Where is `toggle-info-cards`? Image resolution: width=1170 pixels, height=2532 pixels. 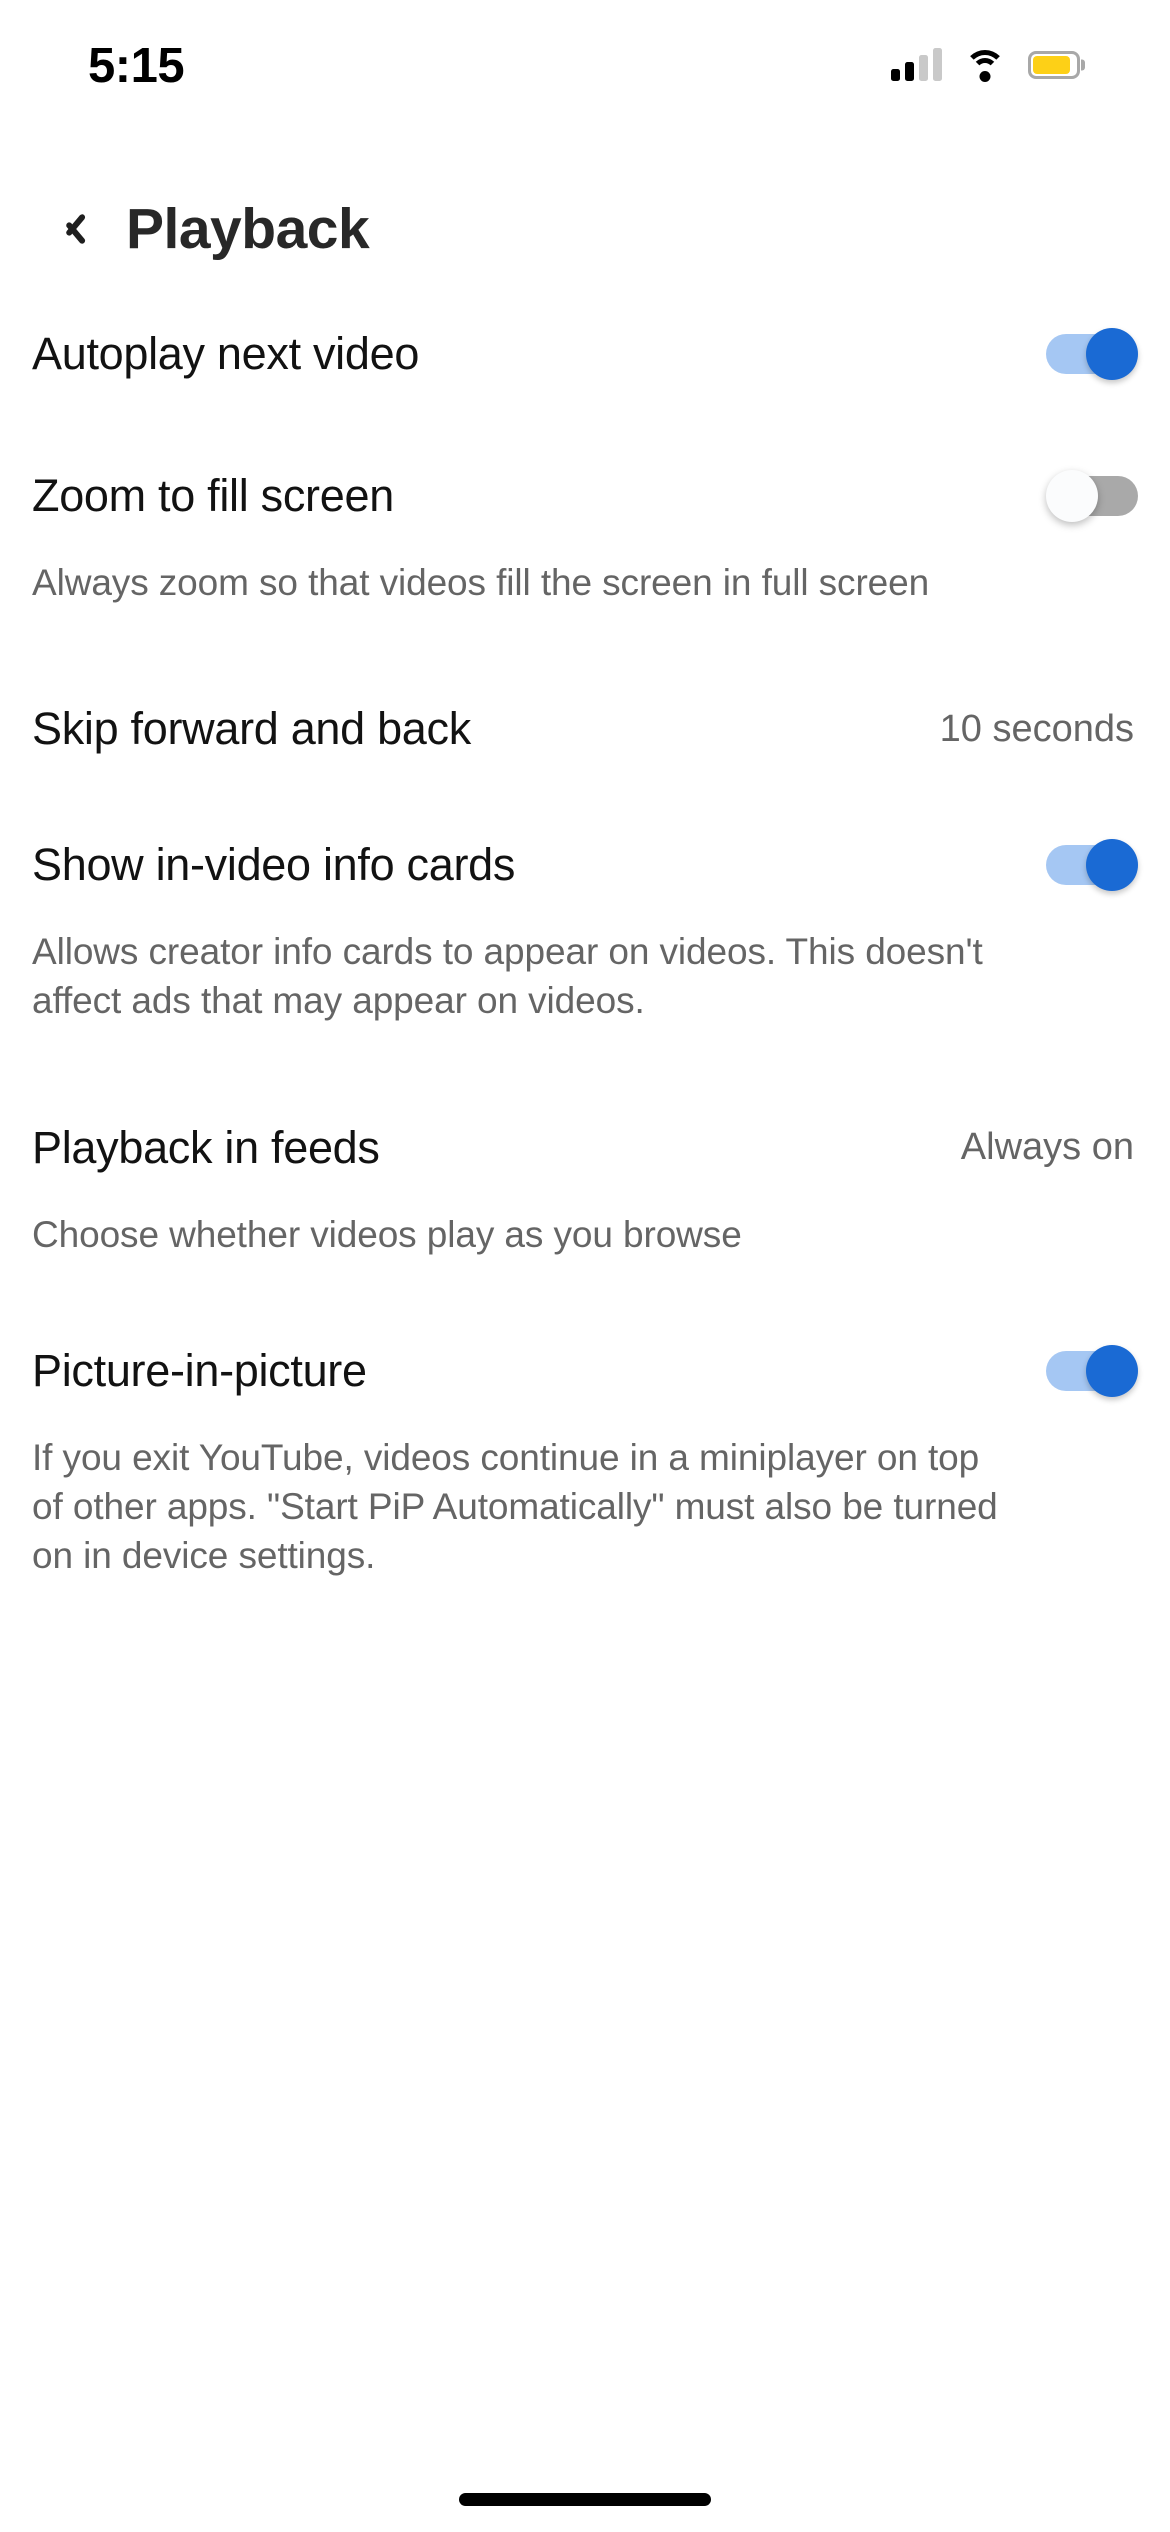 toggle-info-cards is located at coordinates (1092, 865).